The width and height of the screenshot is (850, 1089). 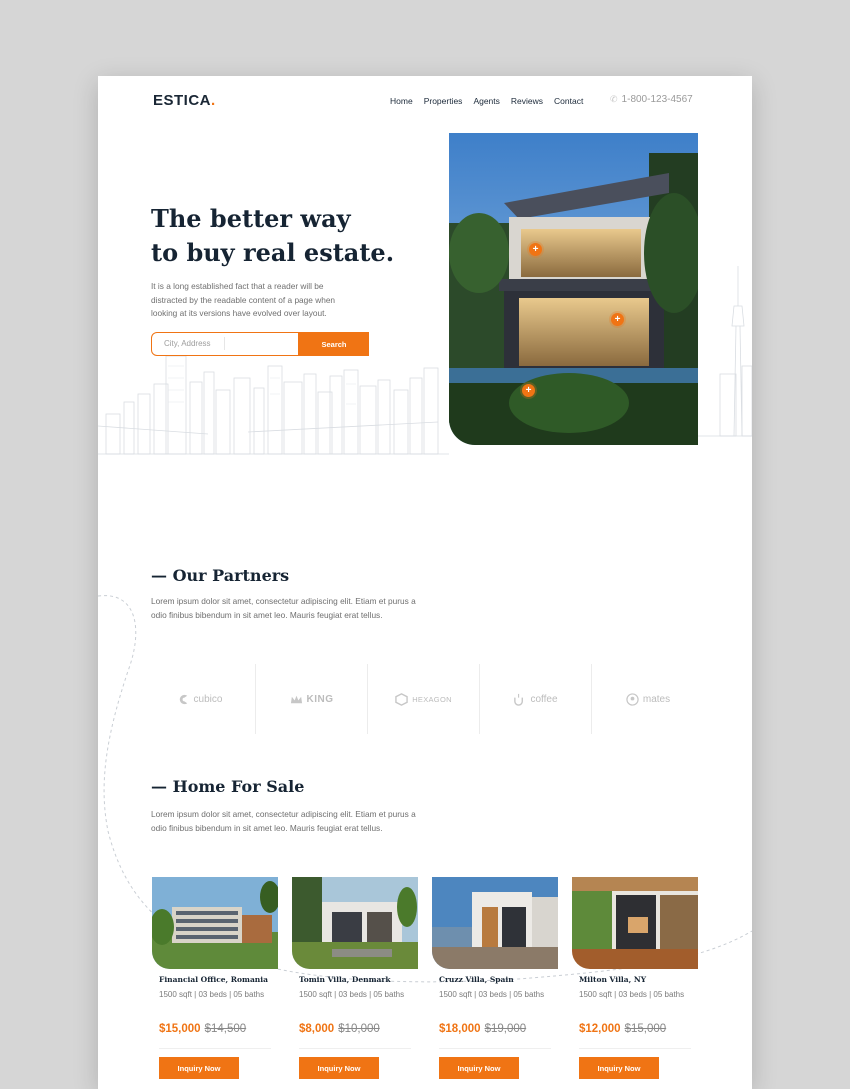 What do you see at coordinates (359, 1029) in the screenshot?
I see `old-price: $10,000` at bounding box center [359, 1029].